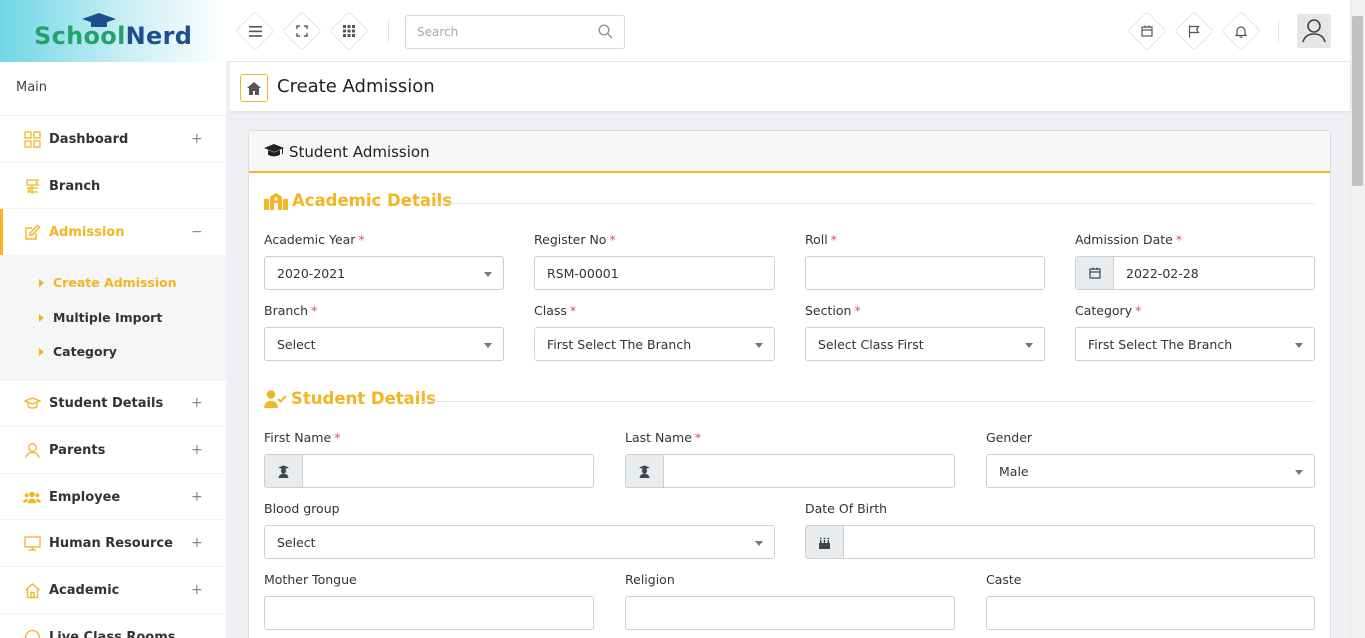 The image size is (1365, 638). What do you see at coordinates (555, 310) in the screenshot?
I see `class-label: Class *` at bounding box center [555, 310].